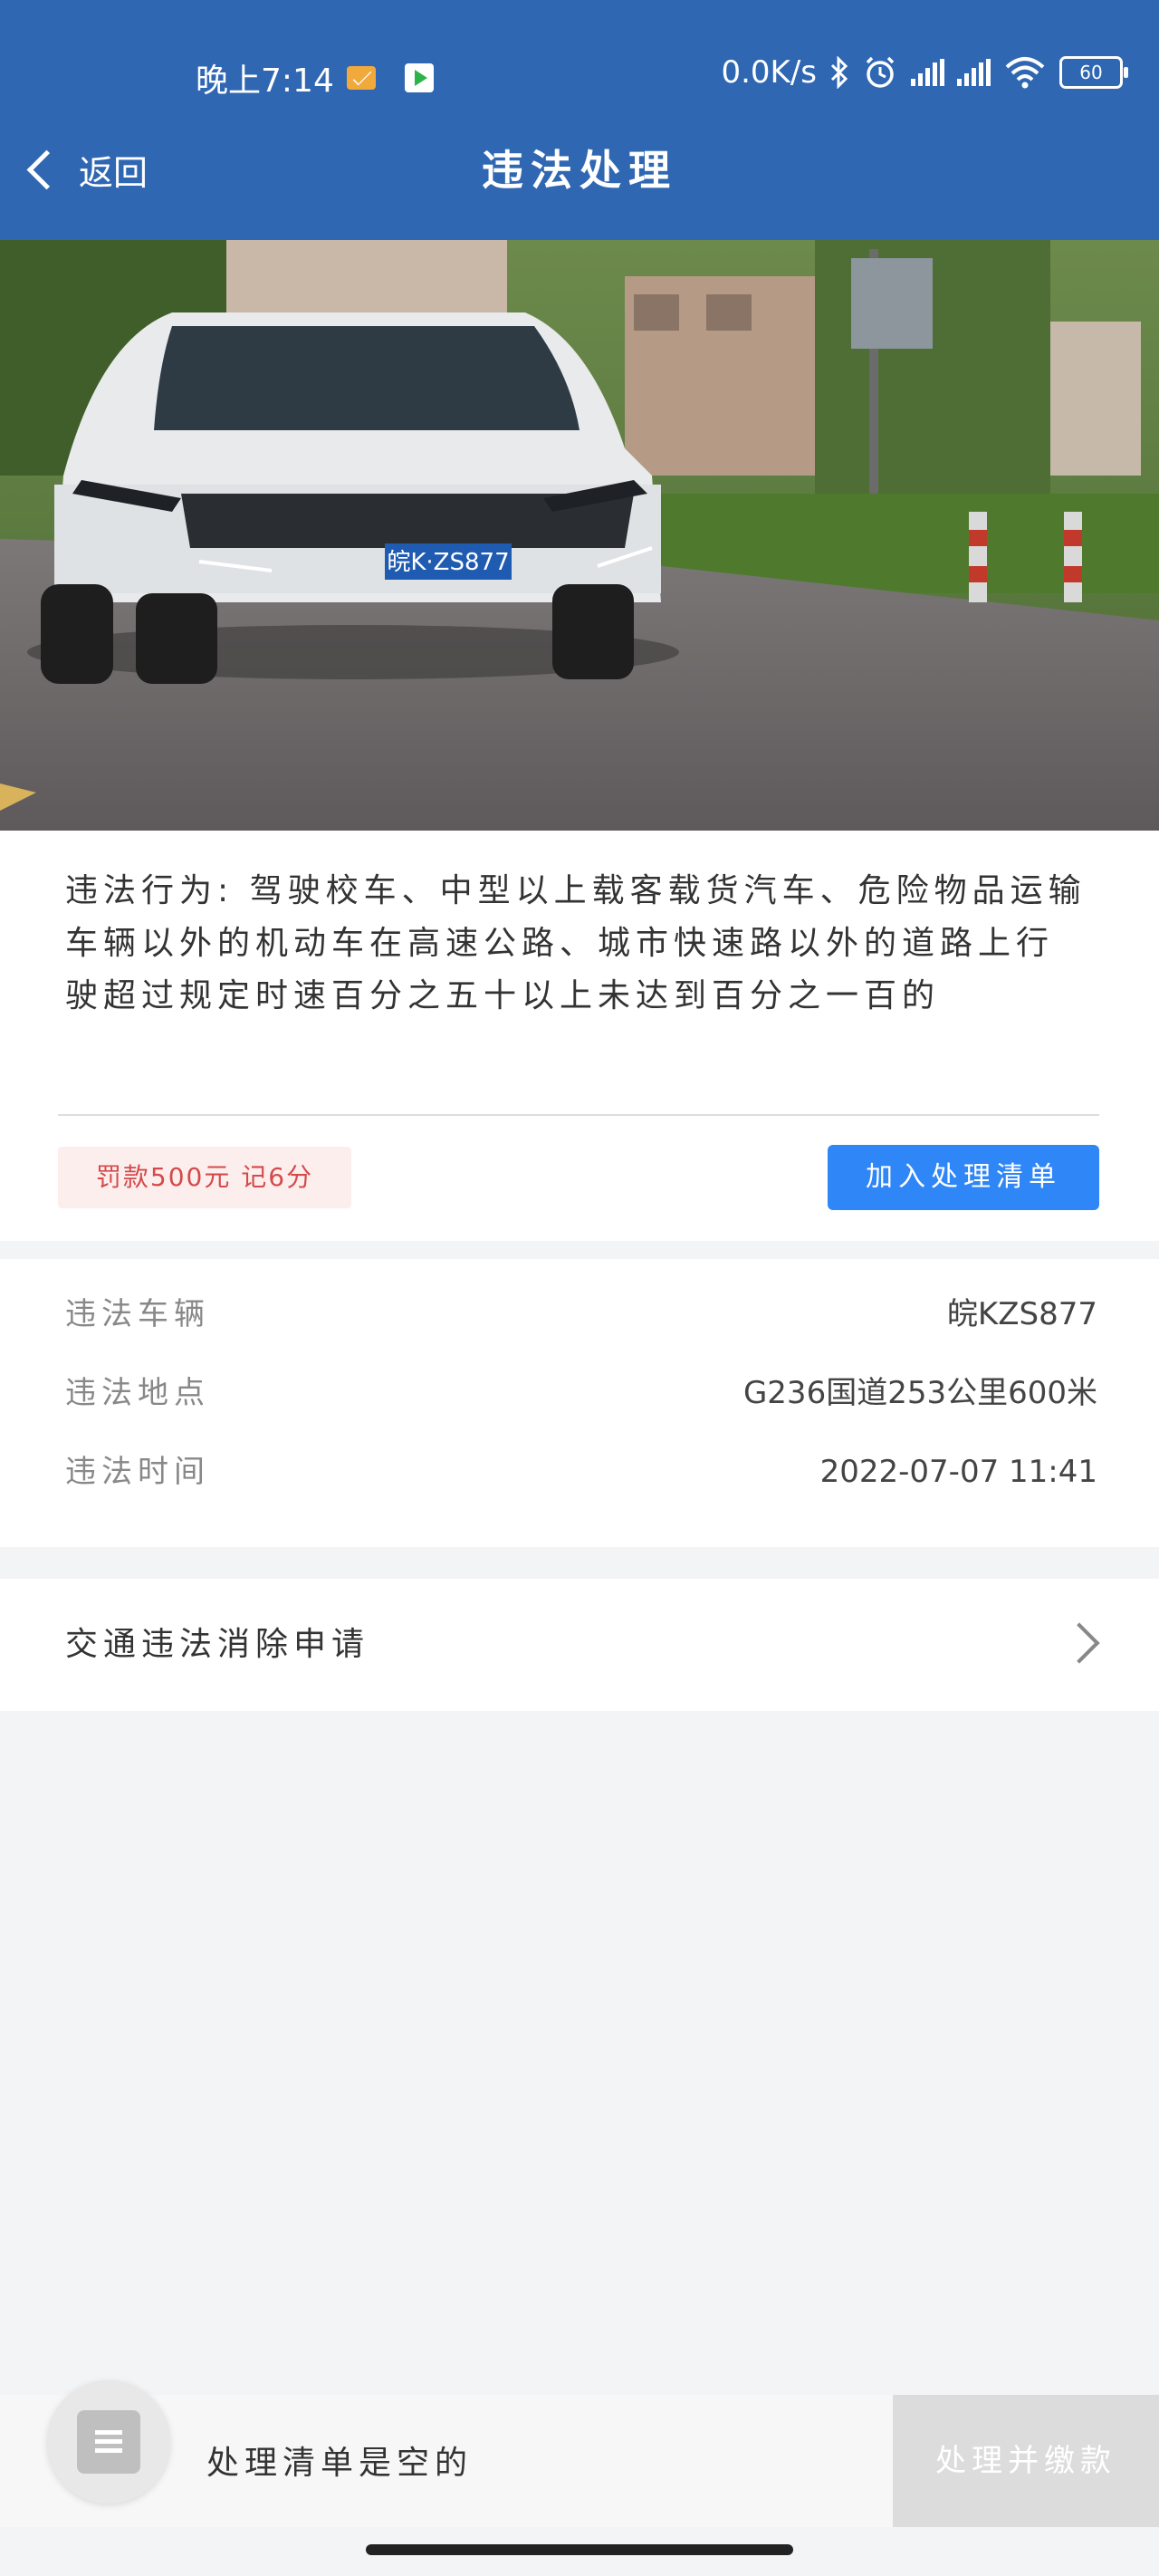 Image resolution: width=1159 pixels, height=2576 pixels. What do you see at coordinates (1026, 2461) in the screenshot?
I see `process-and-pay-button: 处理并缴款` at bounding box center [1026, 2461].